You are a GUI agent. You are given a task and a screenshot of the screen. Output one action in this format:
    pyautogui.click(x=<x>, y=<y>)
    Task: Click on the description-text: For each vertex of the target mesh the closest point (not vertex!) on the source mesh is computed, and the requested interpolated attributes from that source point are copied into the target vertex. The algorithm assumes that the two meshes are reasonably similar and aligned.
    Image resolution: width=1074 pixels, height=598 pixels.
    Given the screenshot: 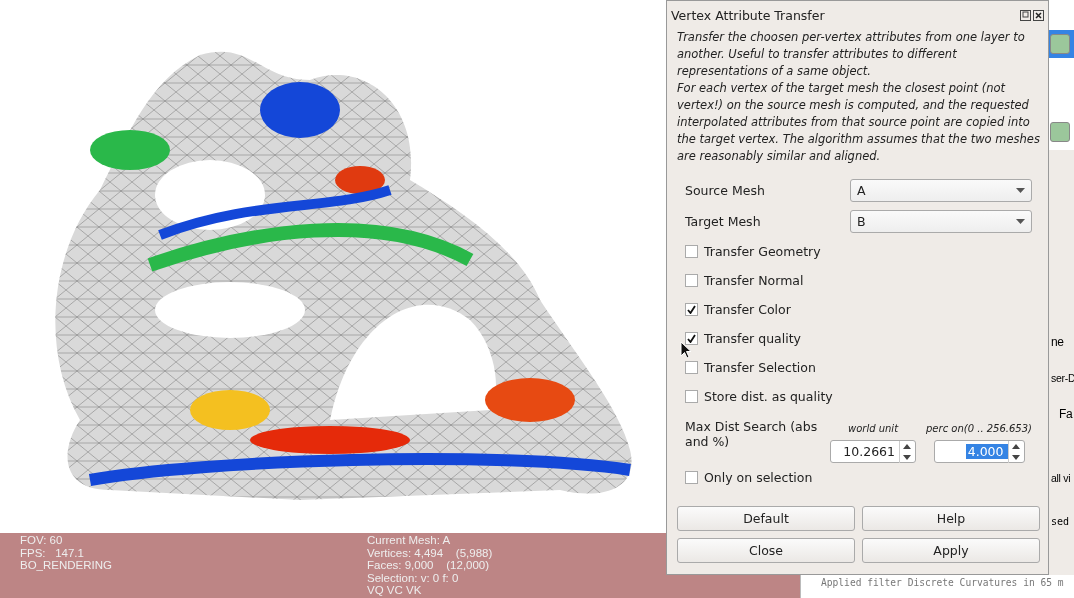 What is the action you would take?
    pyautogui.click(x=858, y=122)
    